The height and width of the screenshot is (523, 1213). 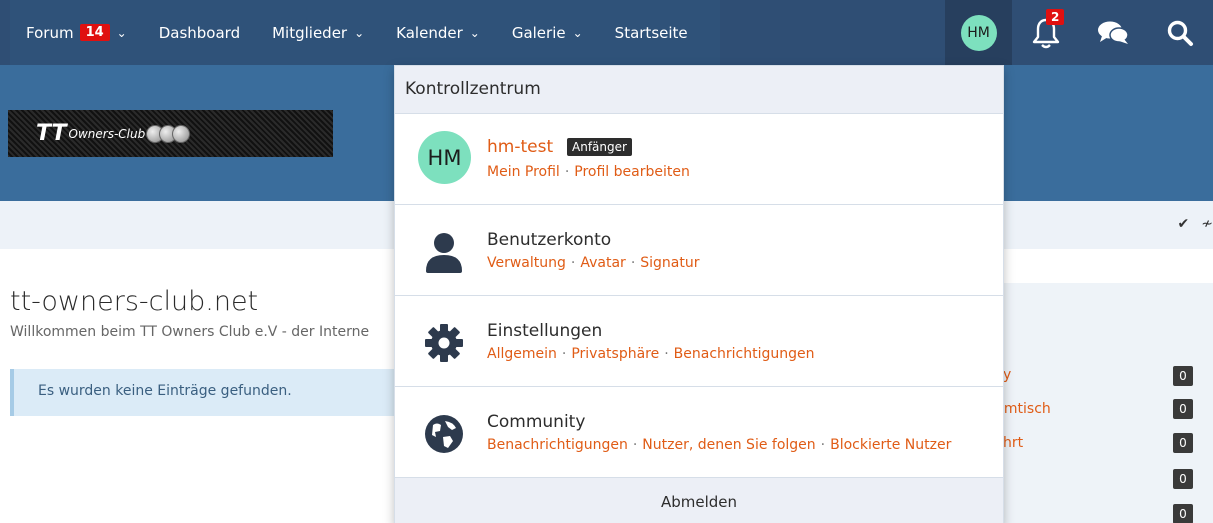 I want to click on nav-item-label: Startseite, so click(x=651, y=32).